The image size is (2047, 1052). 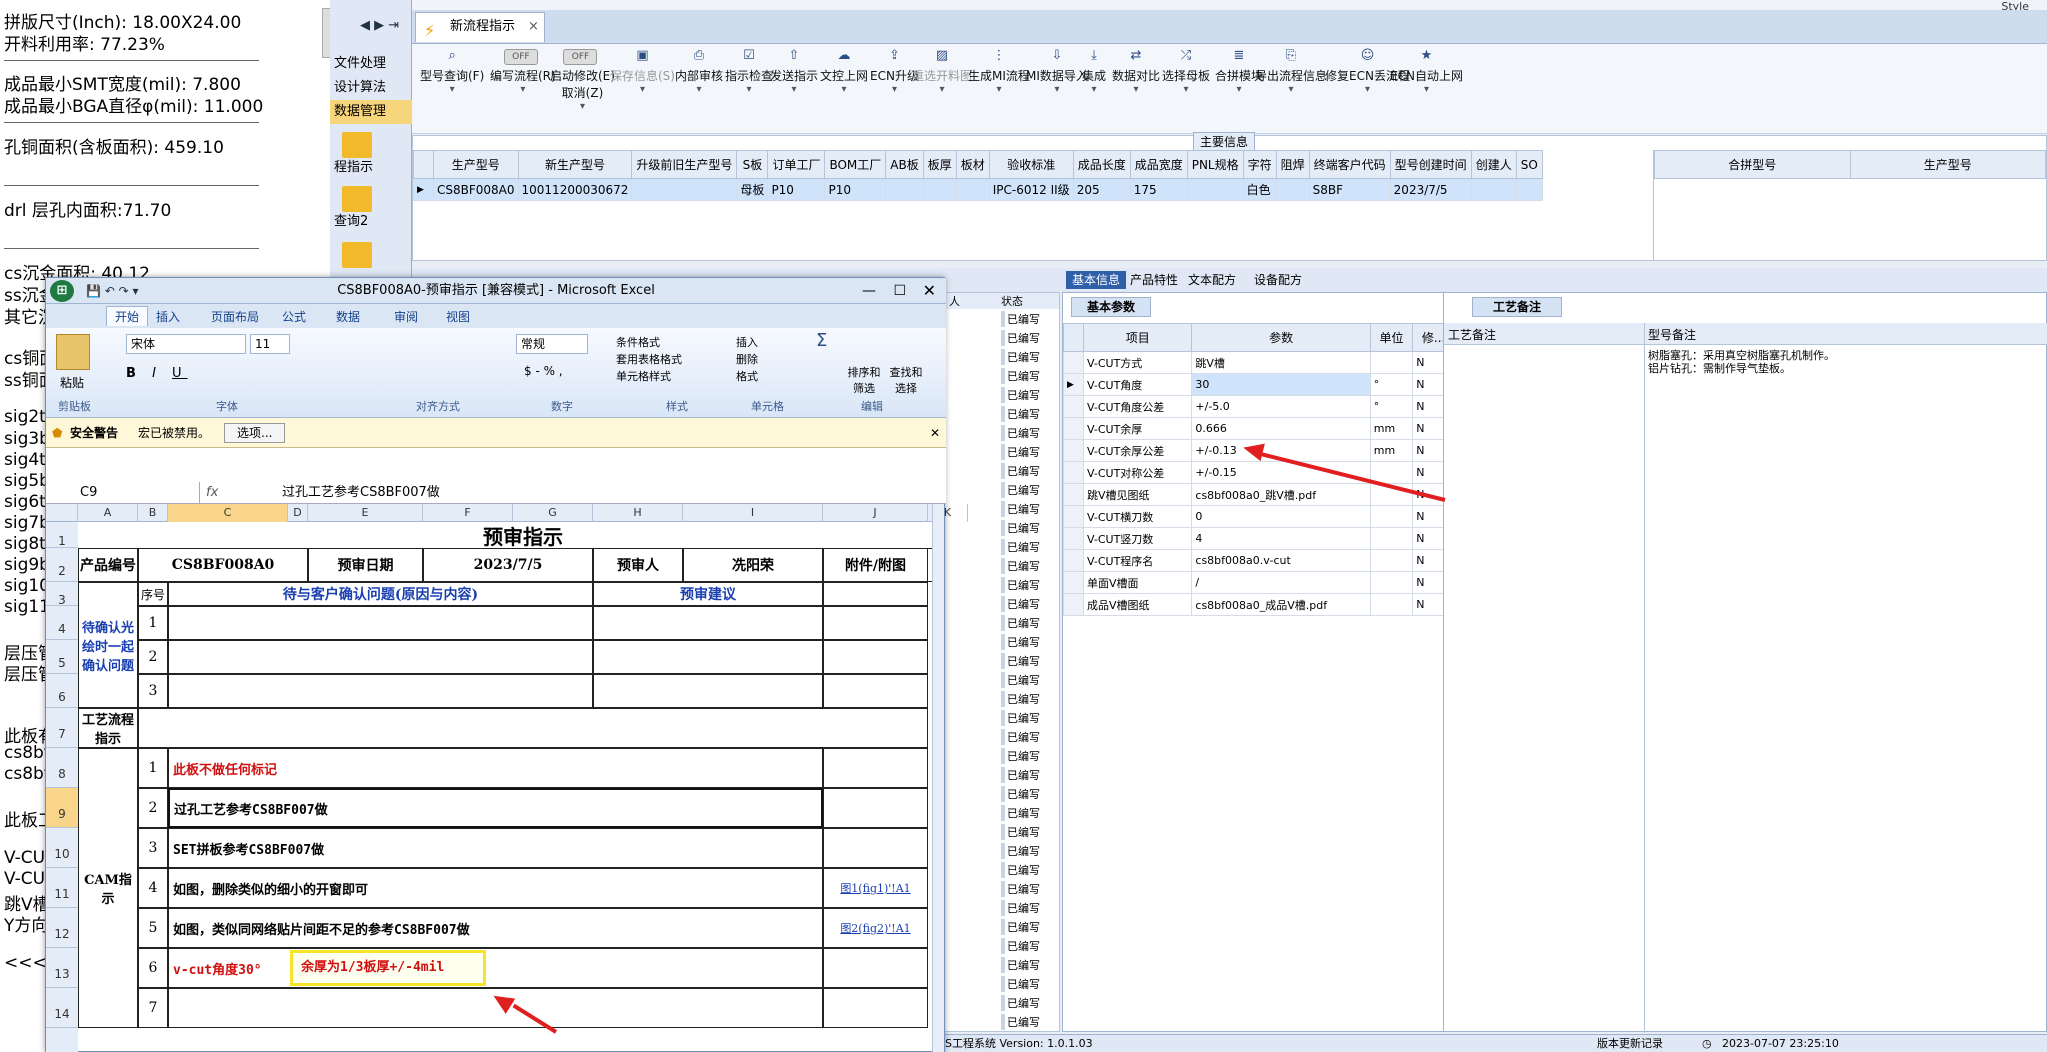 I want to click on main-cell: 母板, so click(x=752, y=189).